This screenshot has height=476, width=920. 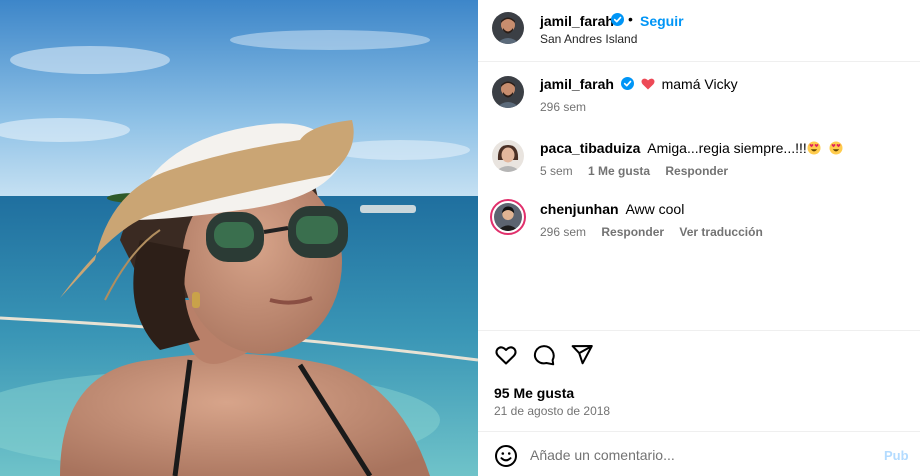 I want to click on comment-username: jamil_farah, so click(x=577, y=84).